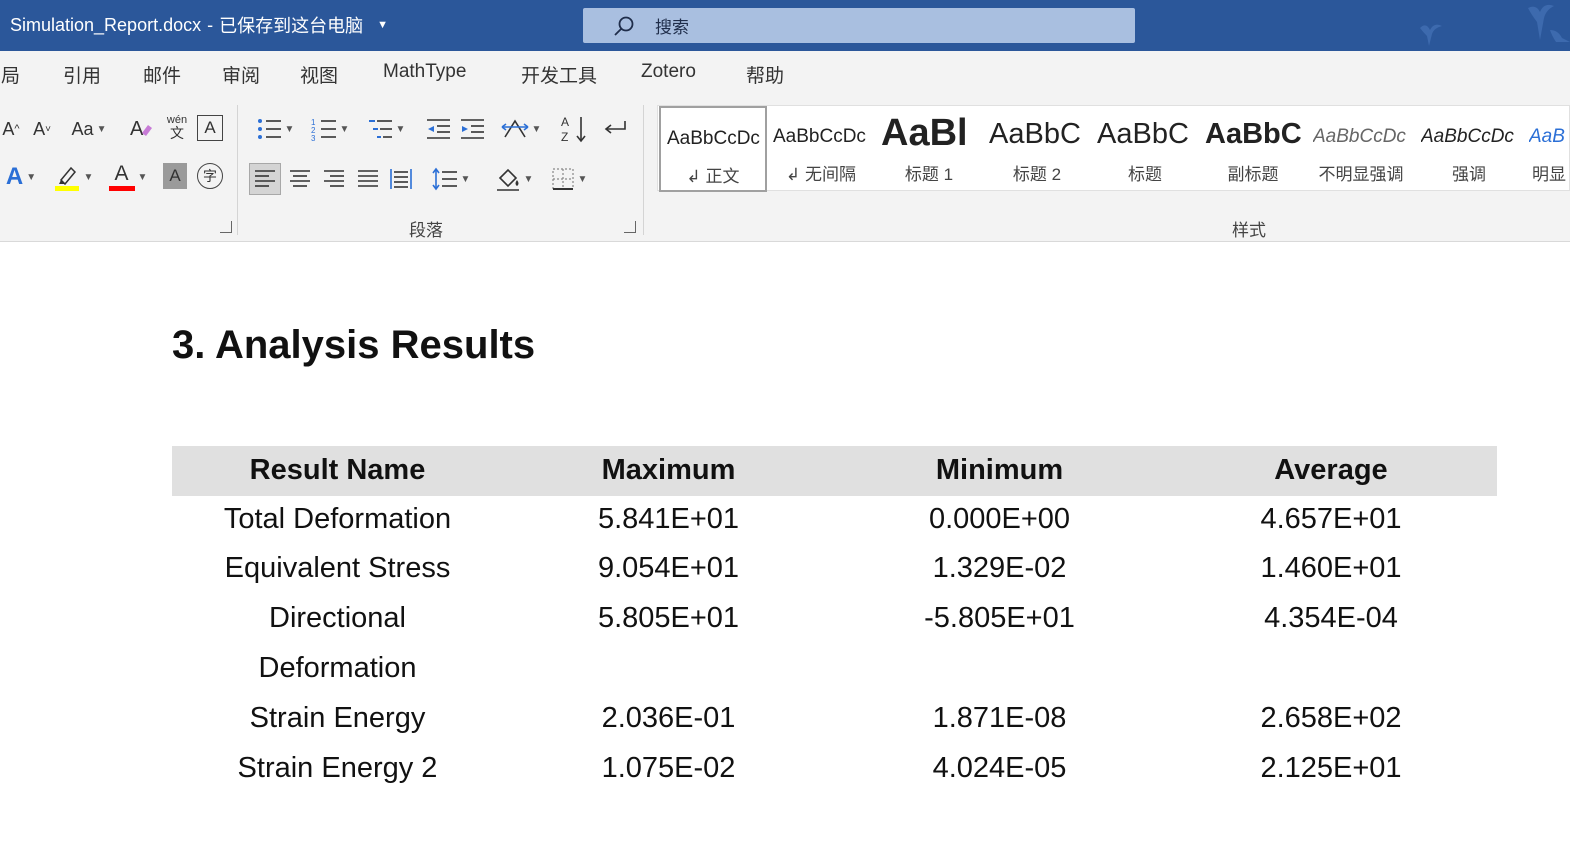 The image size is (1570, 843). I want to click on tab-mathtype: MathType, so click(424, 72).